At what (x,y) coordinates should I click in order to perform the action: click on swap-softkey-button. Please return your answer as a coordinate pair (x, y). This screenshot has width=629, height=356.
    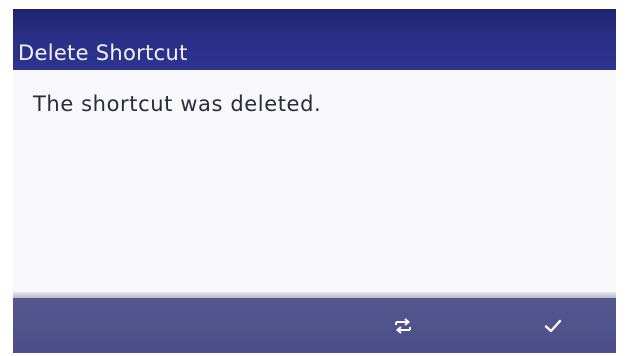
    Looking at the image, I should click on (403, 325).